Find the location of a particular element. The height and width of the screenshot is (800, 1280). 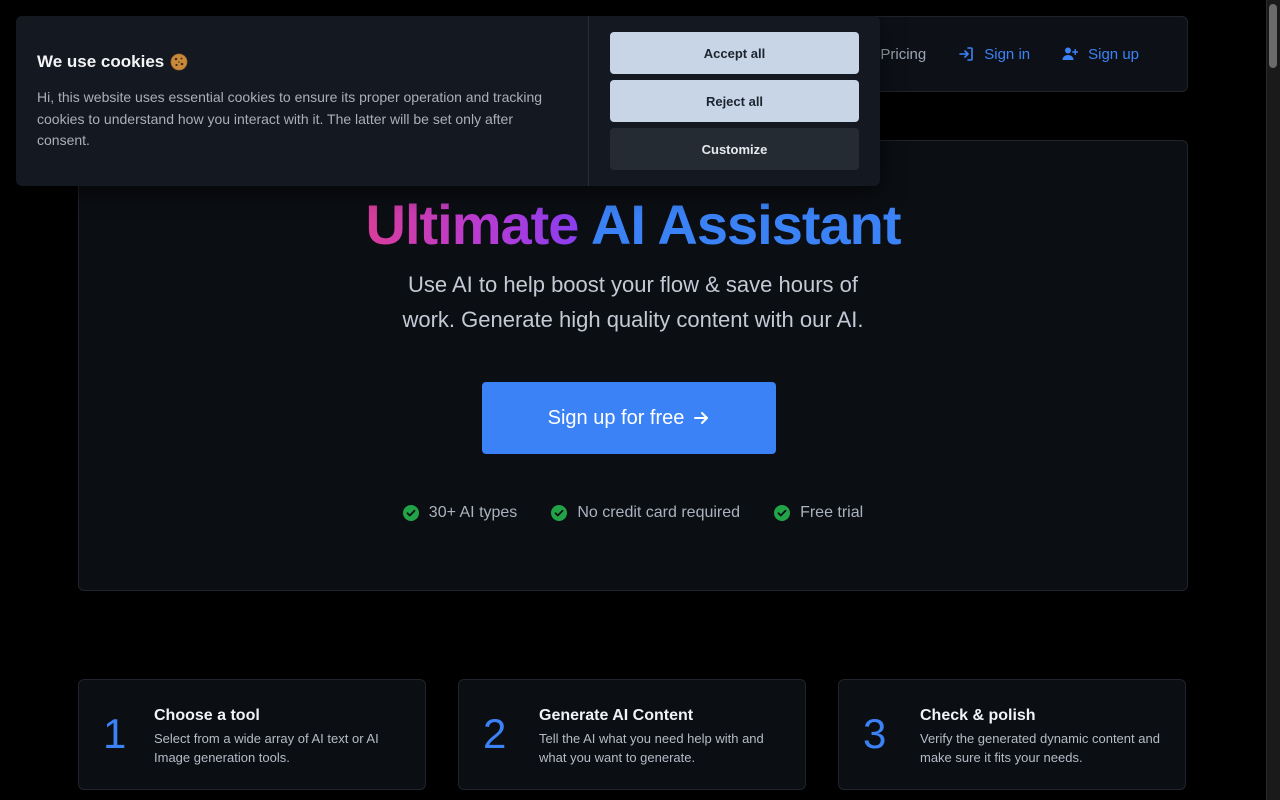

step-number: 2 is located at coordinates (495, 733).